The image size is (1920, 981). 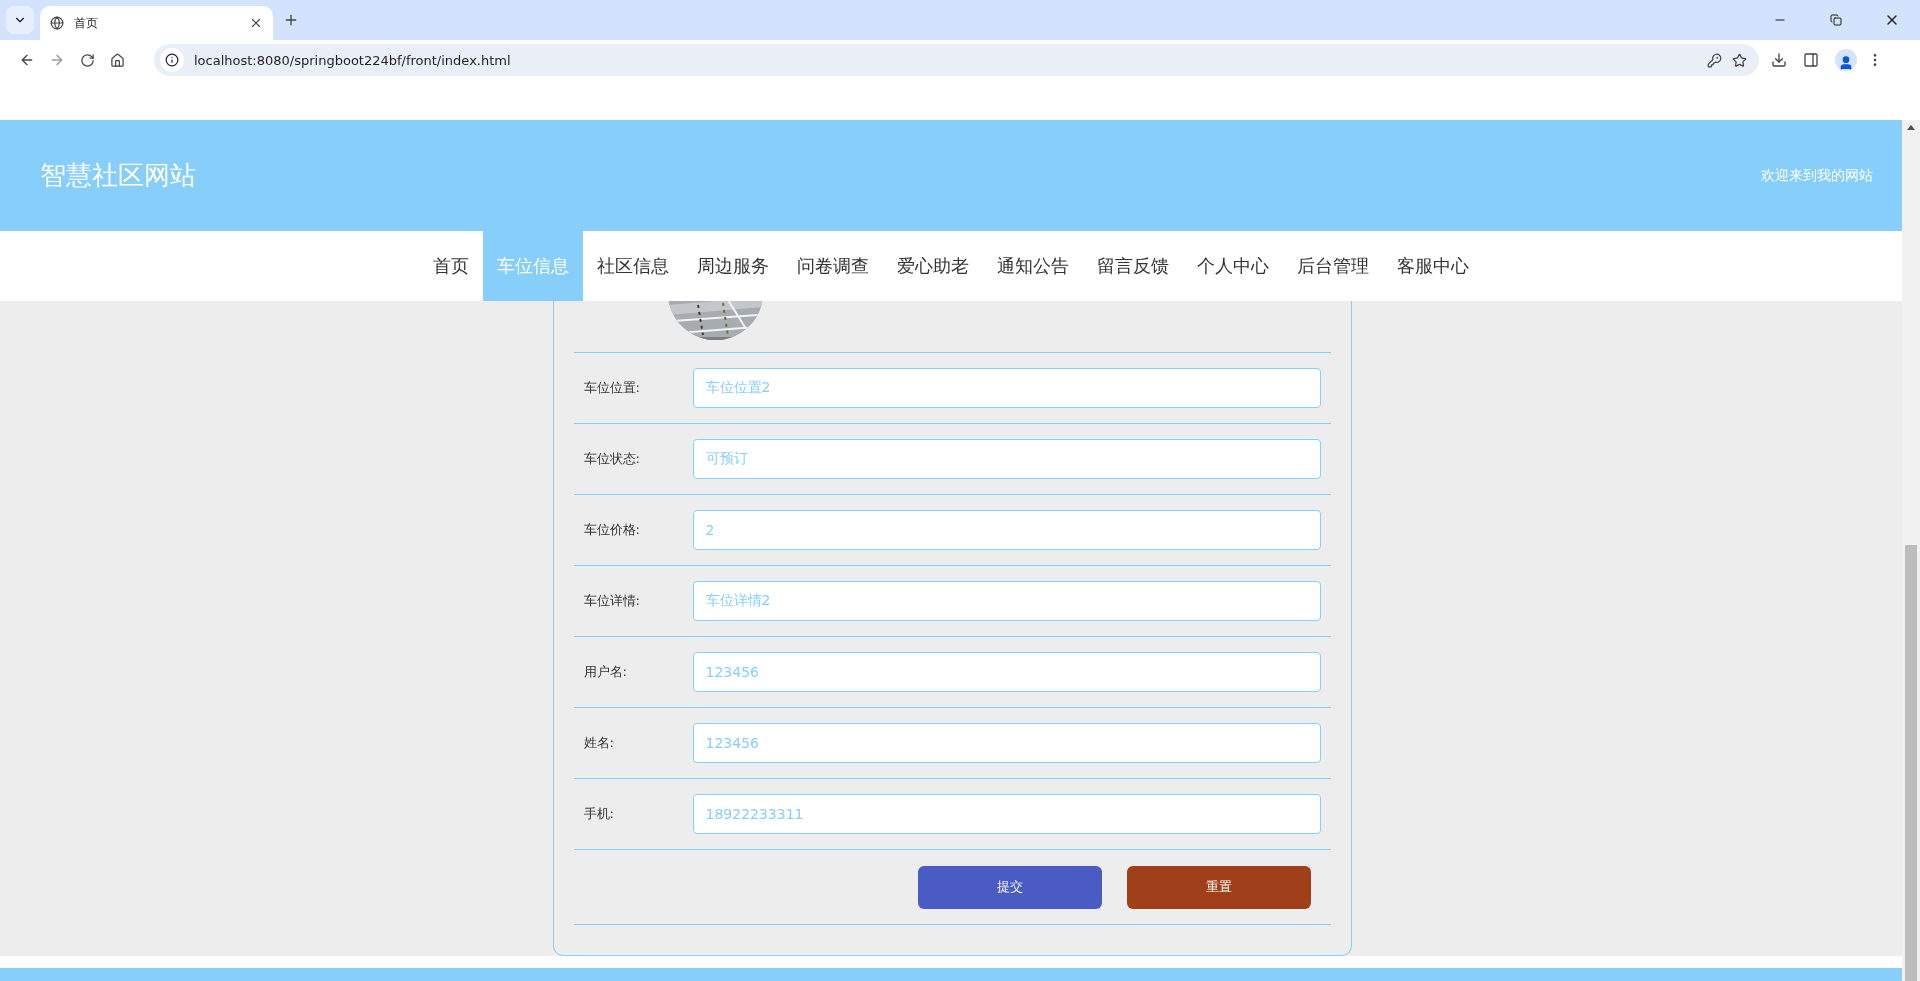 I want to click on nav-item: 个人中心, so click(x=1233, y=266).